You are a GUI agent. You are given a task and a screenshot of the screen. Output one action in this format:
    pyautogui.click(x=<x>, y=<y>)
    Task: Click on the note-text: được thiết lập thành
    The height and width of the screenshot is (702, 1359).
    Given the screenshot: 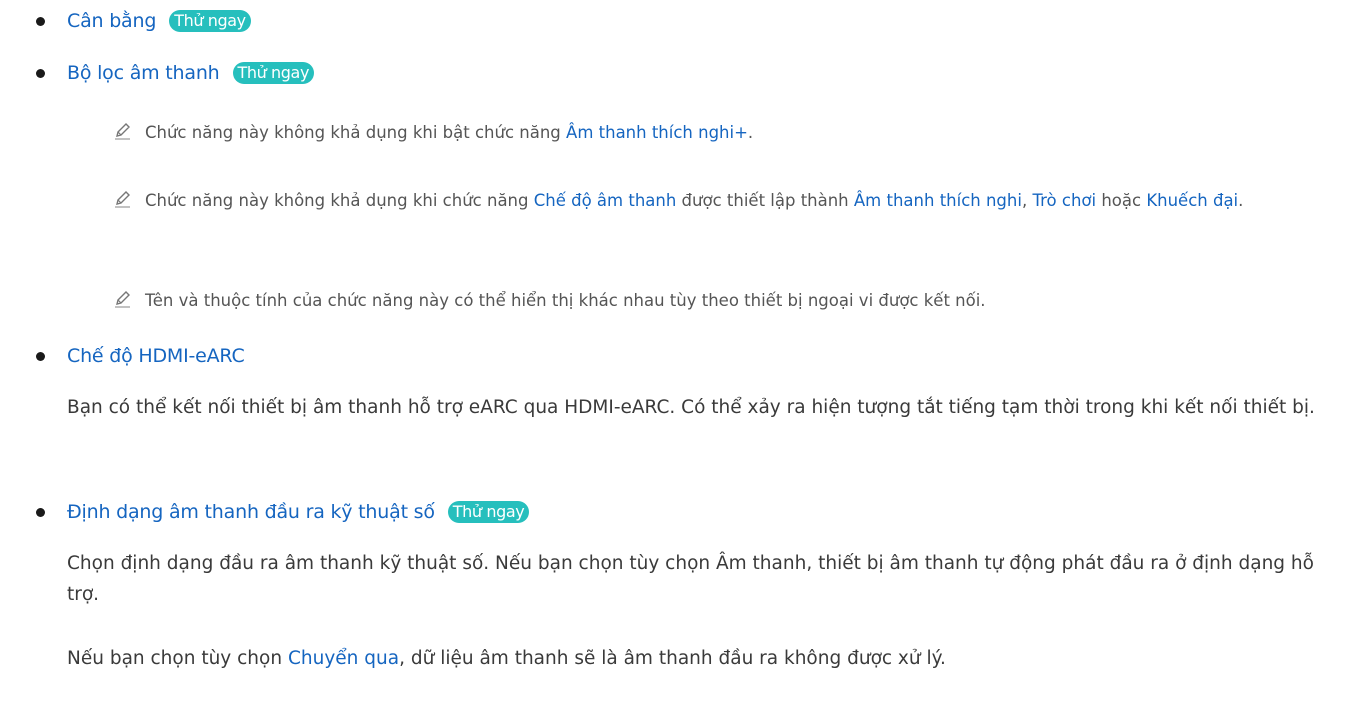 What is the action you would take?
    pyautogui.click(x=765, y=200)
    